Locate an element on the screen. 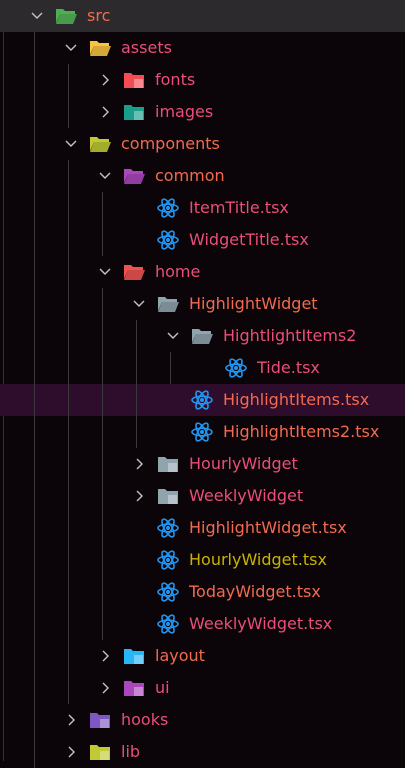 This screenshot has height=768, width=405. item-label: fonts is located at coordinates (175, 79).